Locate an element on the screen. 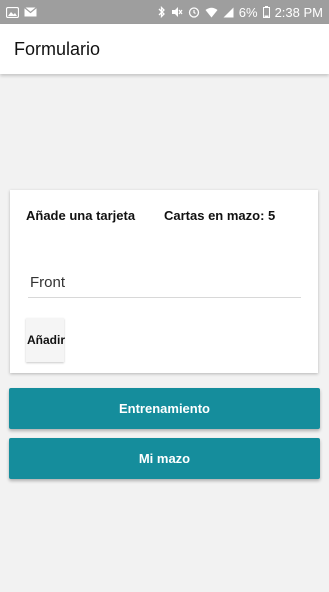  gallery-icon is located at coordinates (12, 12).